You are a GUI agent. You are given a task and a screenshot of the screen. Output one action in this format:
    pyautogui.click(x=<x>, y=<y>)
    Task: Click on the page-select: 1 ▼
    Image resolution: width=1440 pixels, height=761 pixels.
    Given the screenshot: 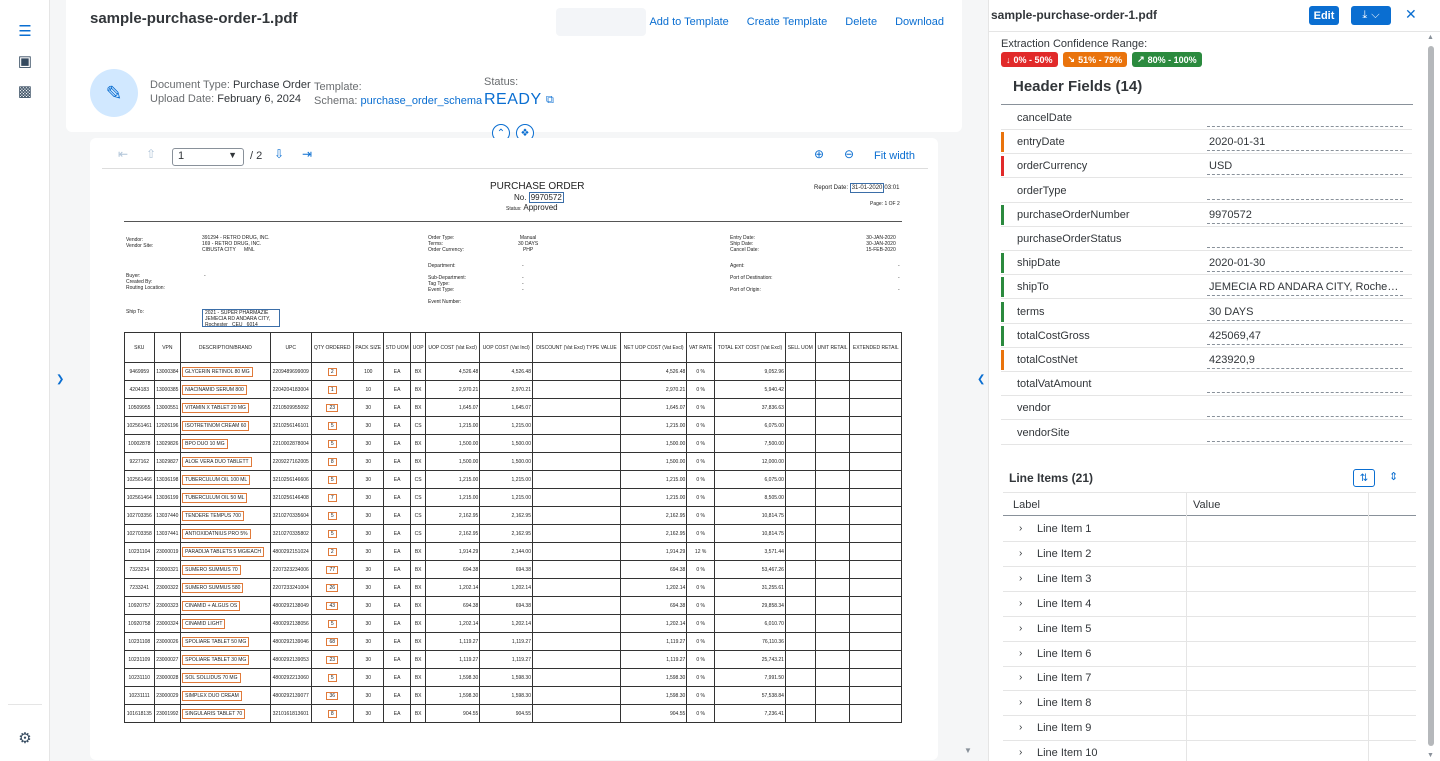 What is the action you would take?
    pyautogui.click(x=208, y=157)
    